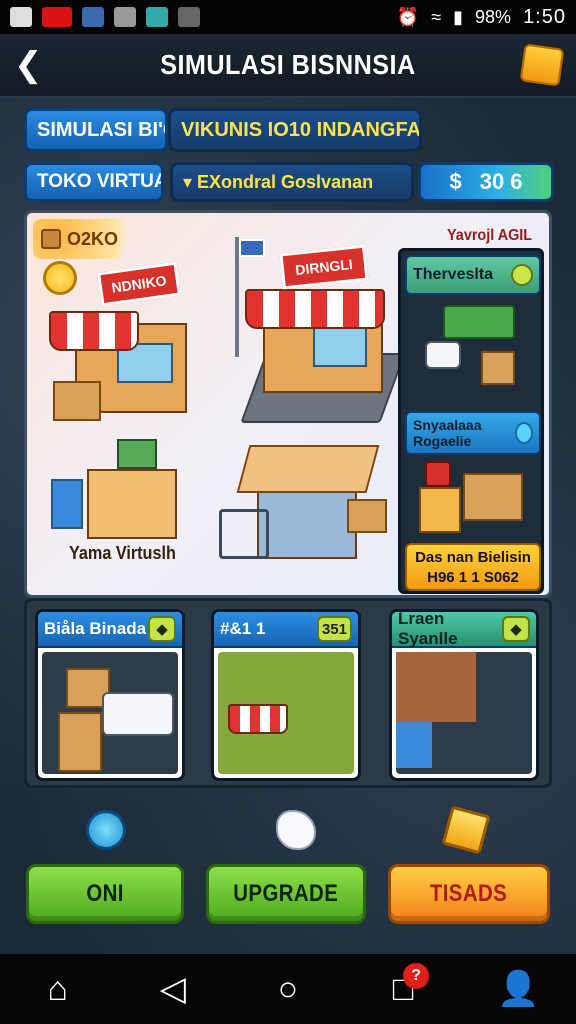  I want to click on card-office-header: Lraen Syanlle ◆, so click(464, 630).